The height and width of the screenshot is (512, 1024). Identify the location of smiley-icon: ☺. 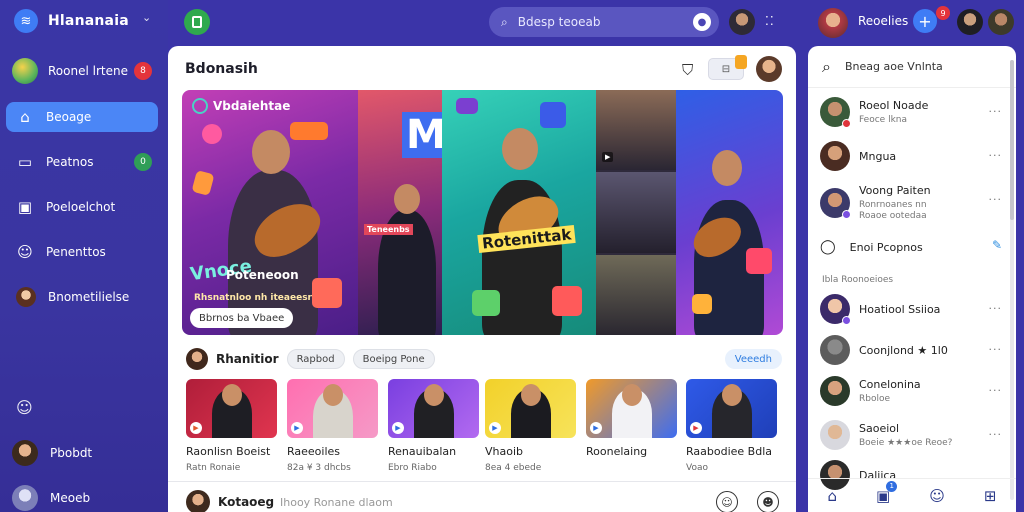
(24, 407).